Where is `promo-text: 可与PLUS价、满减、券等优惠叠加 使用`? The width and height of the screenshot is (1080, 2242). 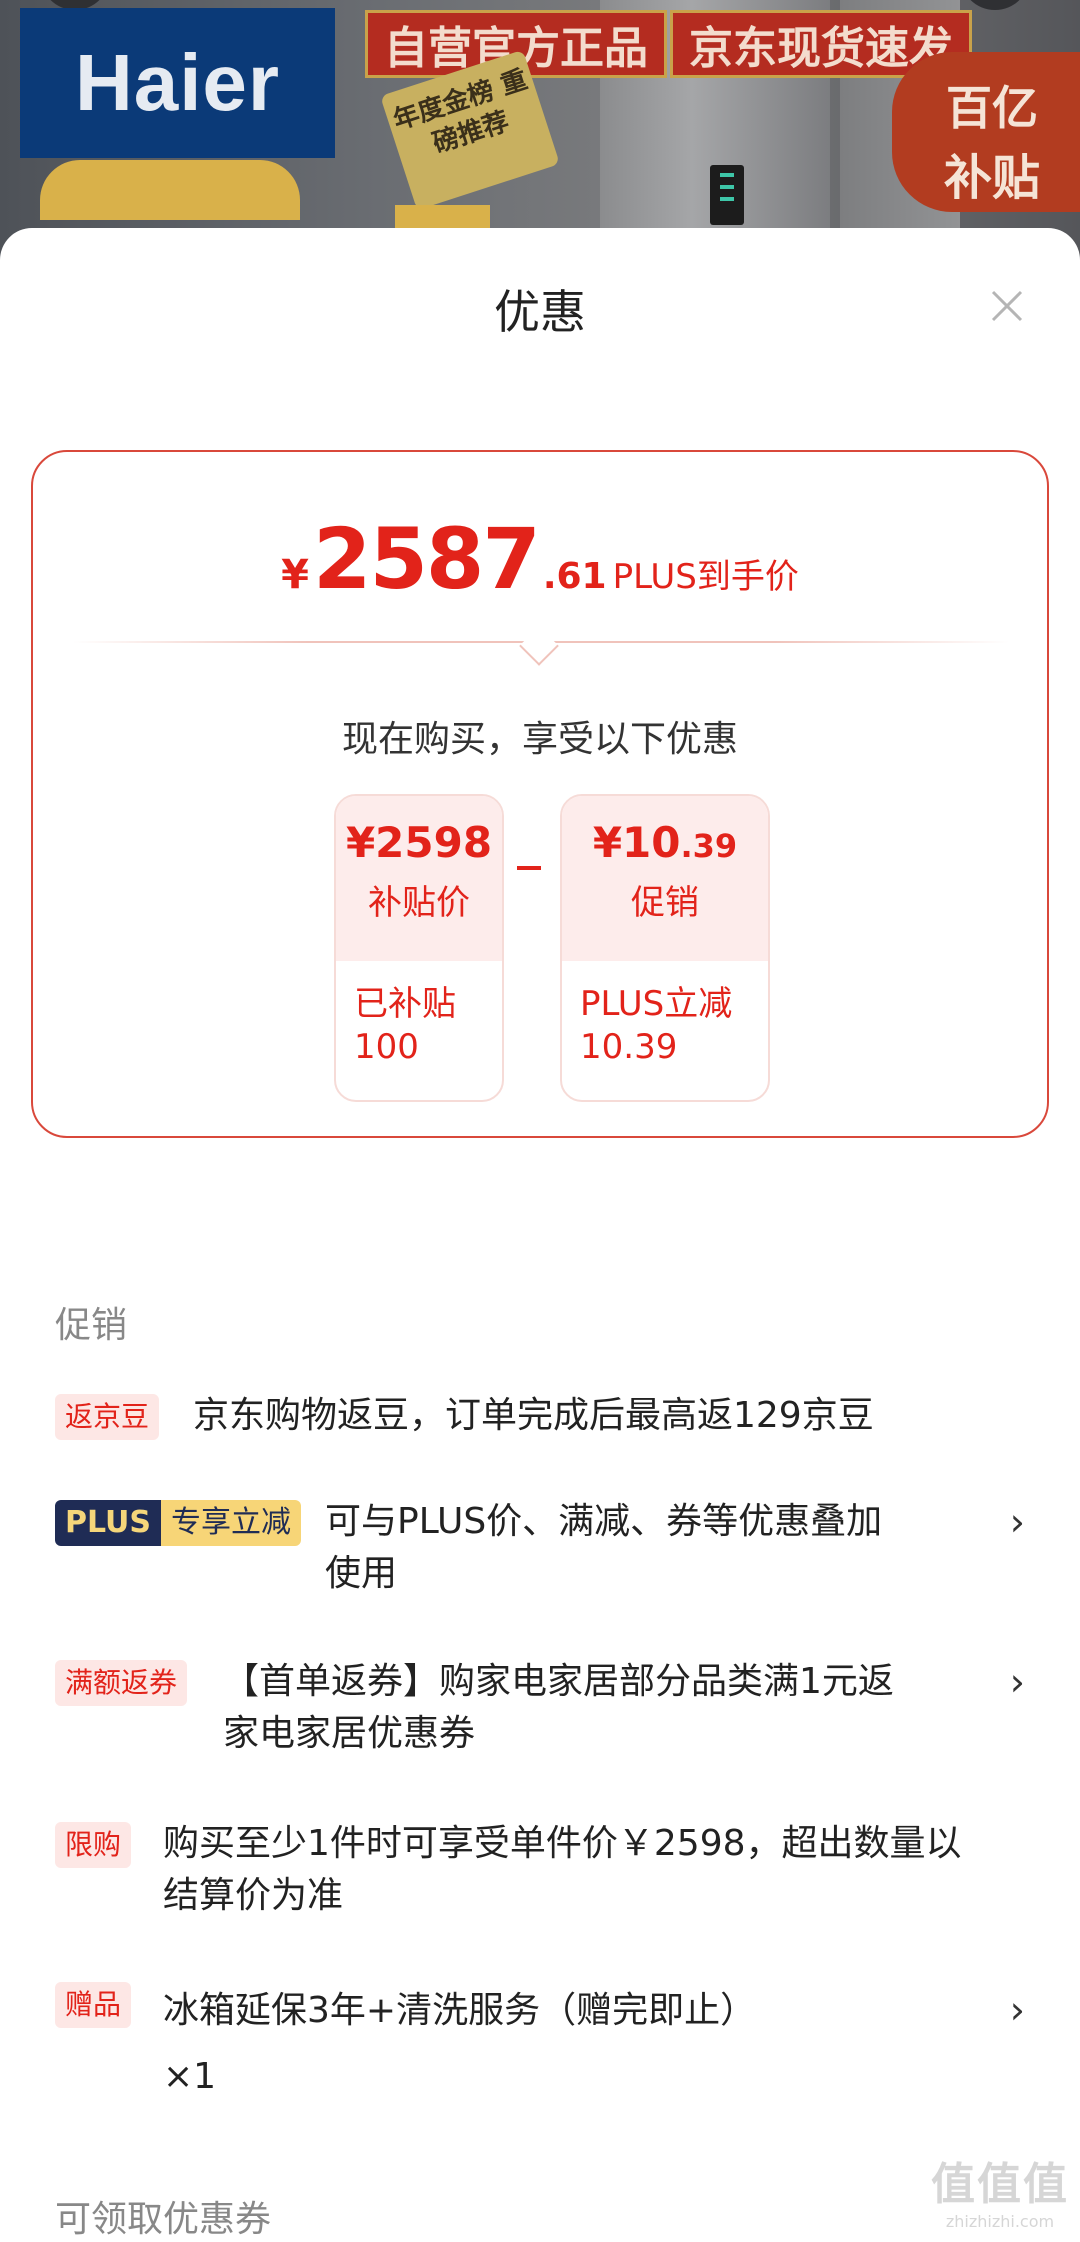
promo-text: 可与PLUS价、满减、券等优惠叠加 使用 is located at coordinates (604, 1547).